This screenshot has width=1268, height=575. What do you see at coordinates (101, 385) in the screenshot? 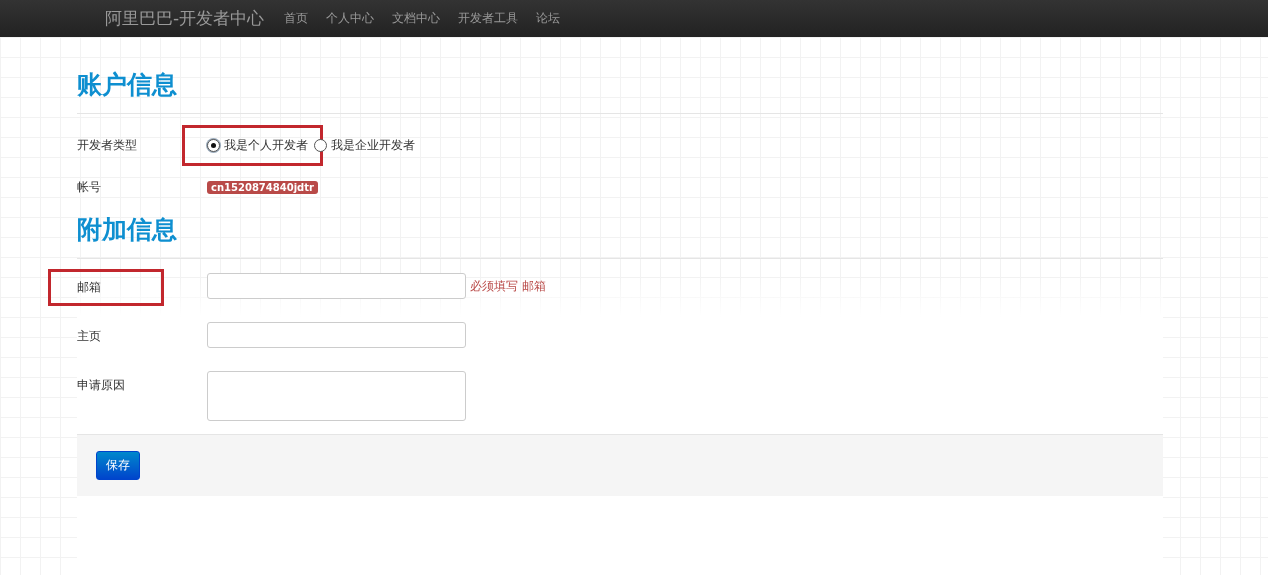
I see `field-label: 申请原因` at bounding box center [101, 385].